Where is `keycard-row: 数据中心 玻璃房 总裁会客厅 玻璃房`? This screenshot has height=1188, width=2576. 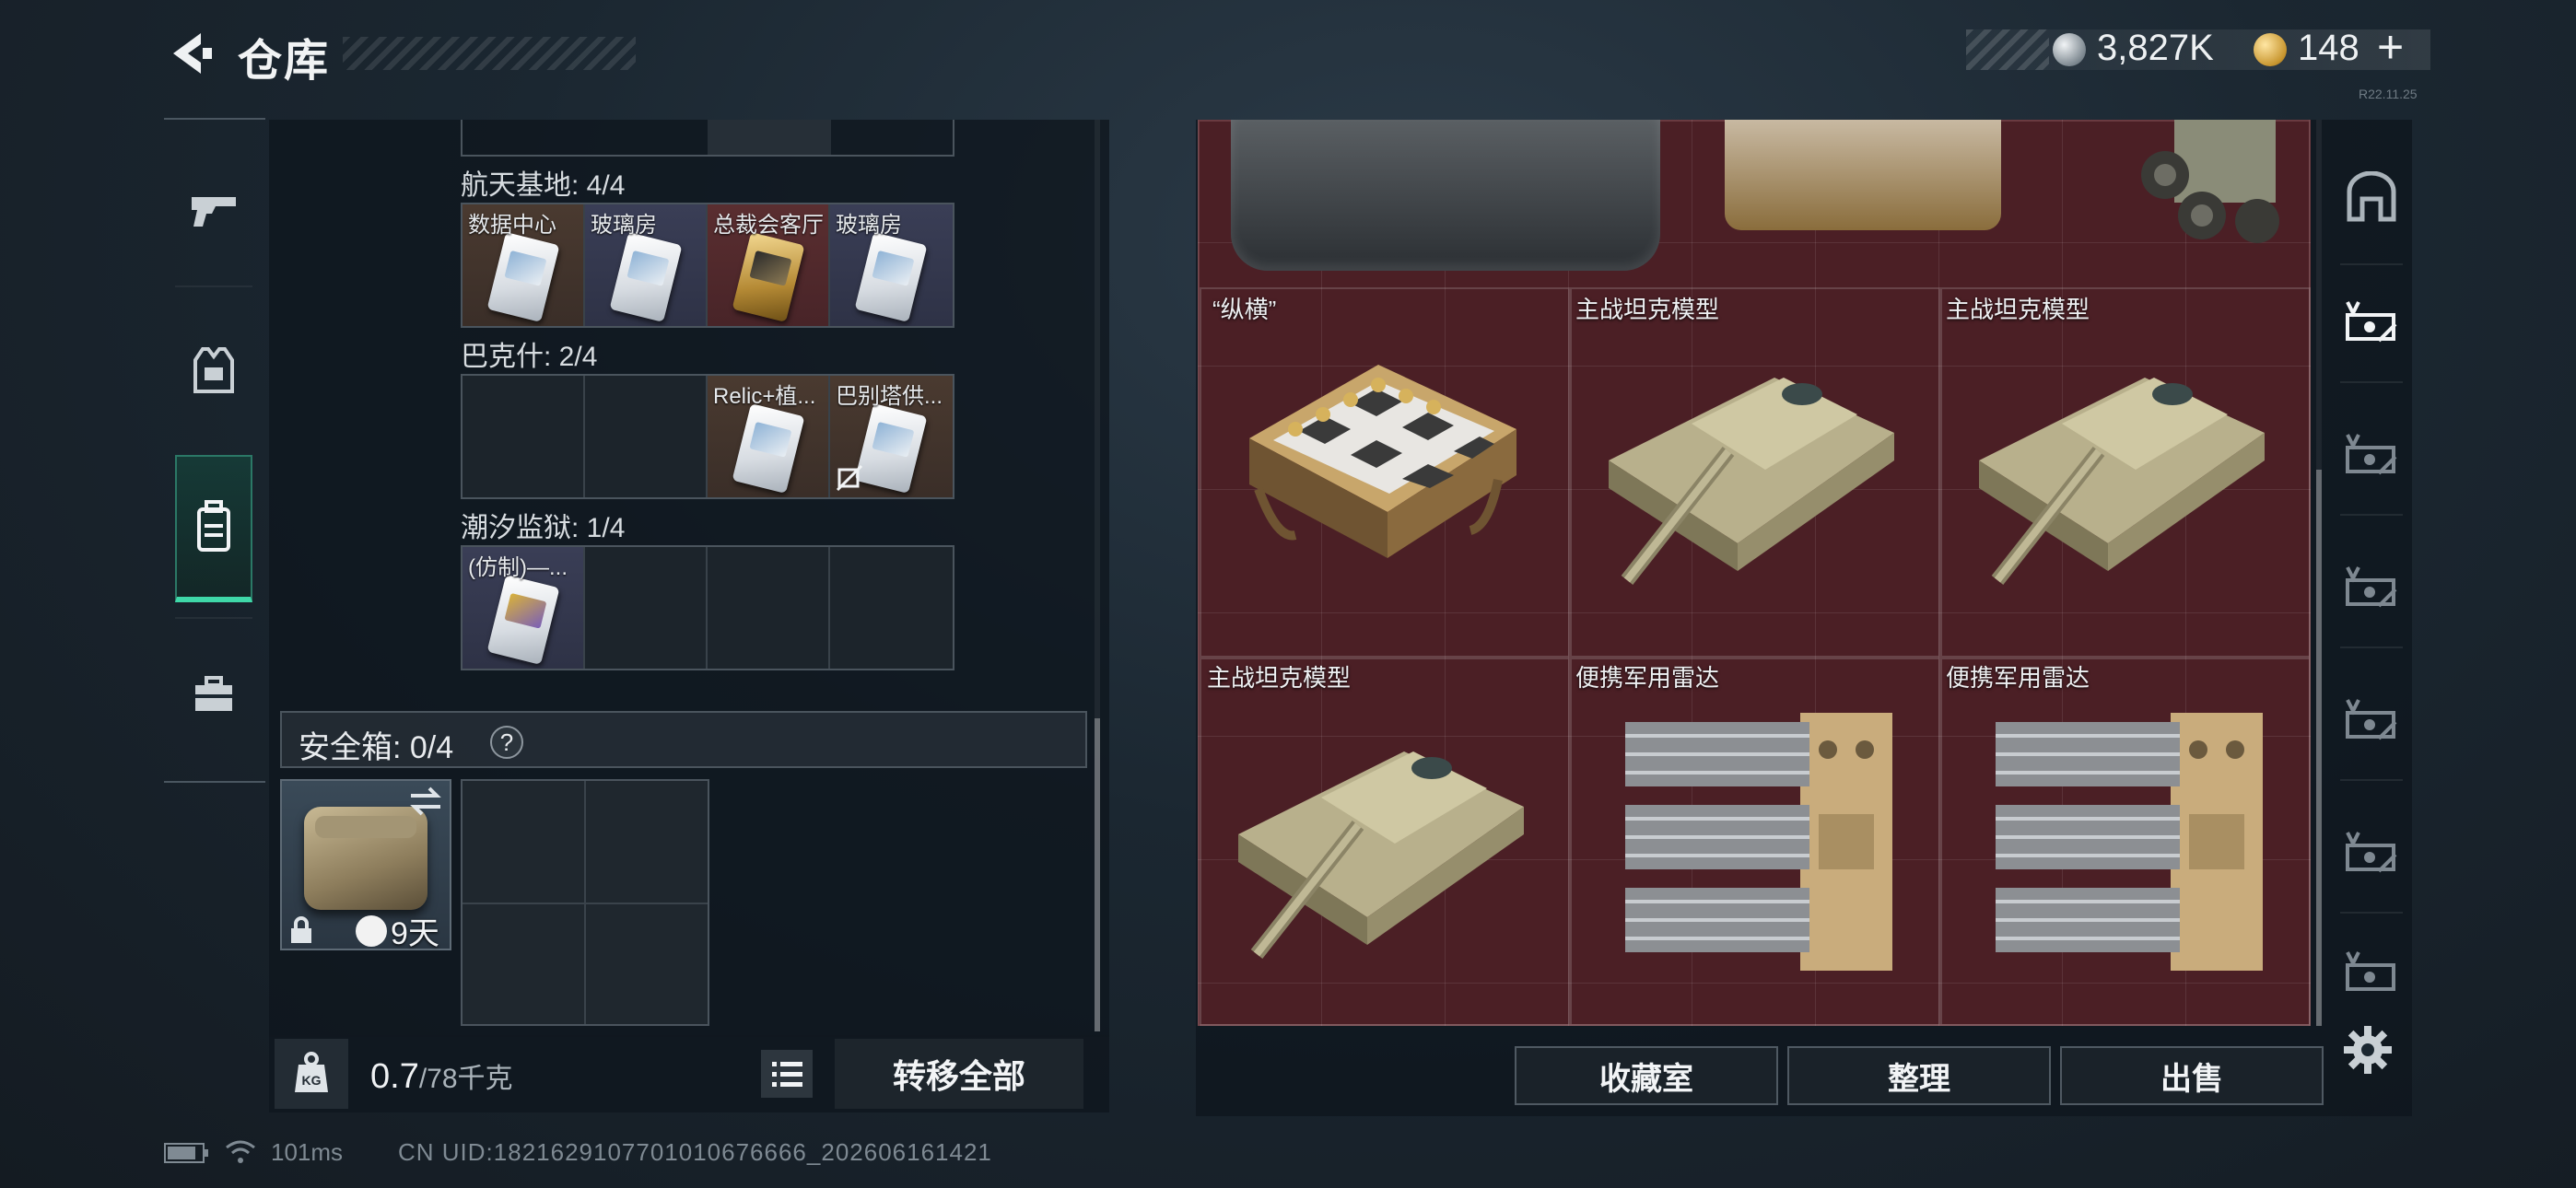
keycard-row: 数据中心 玻璃房 总裁会客厅 玻璃房 is located at coordinates (707, 265).